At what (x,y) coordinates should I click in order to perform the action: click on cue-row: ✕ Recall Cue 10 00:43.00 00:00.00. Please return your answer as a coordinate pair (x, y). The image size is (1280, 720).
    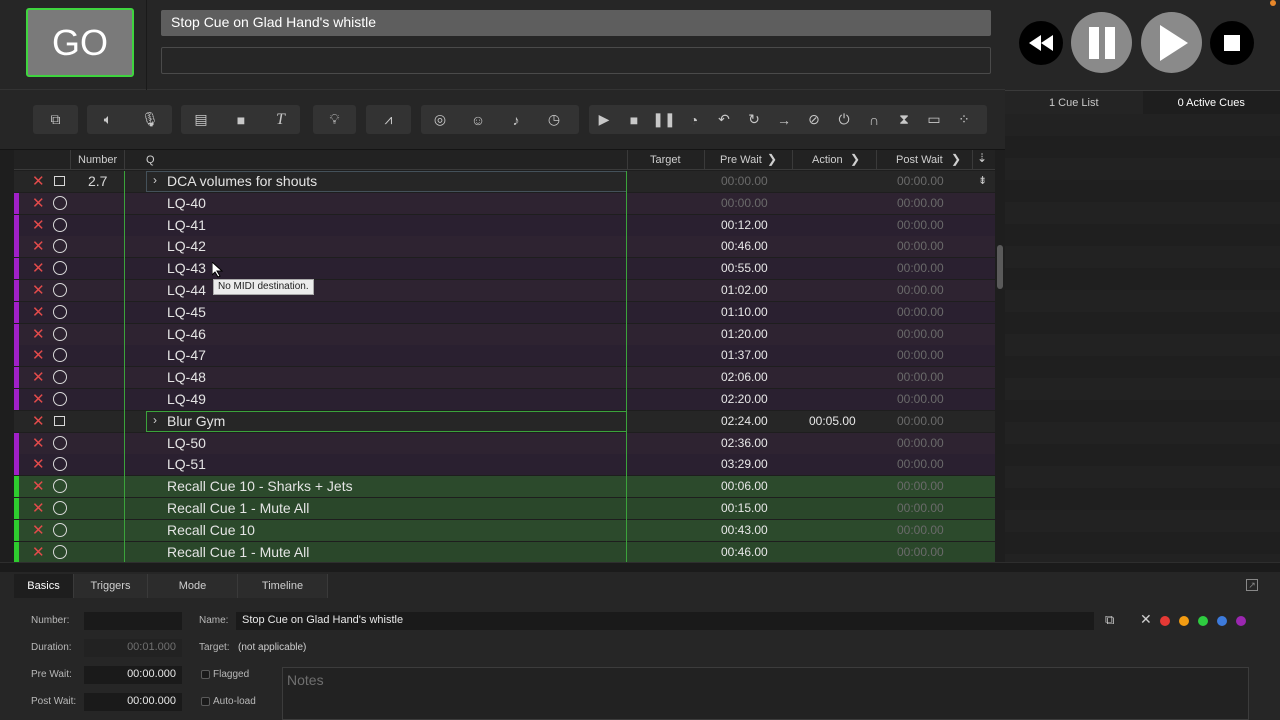
    Looking at the image, I should click on (504, 530).